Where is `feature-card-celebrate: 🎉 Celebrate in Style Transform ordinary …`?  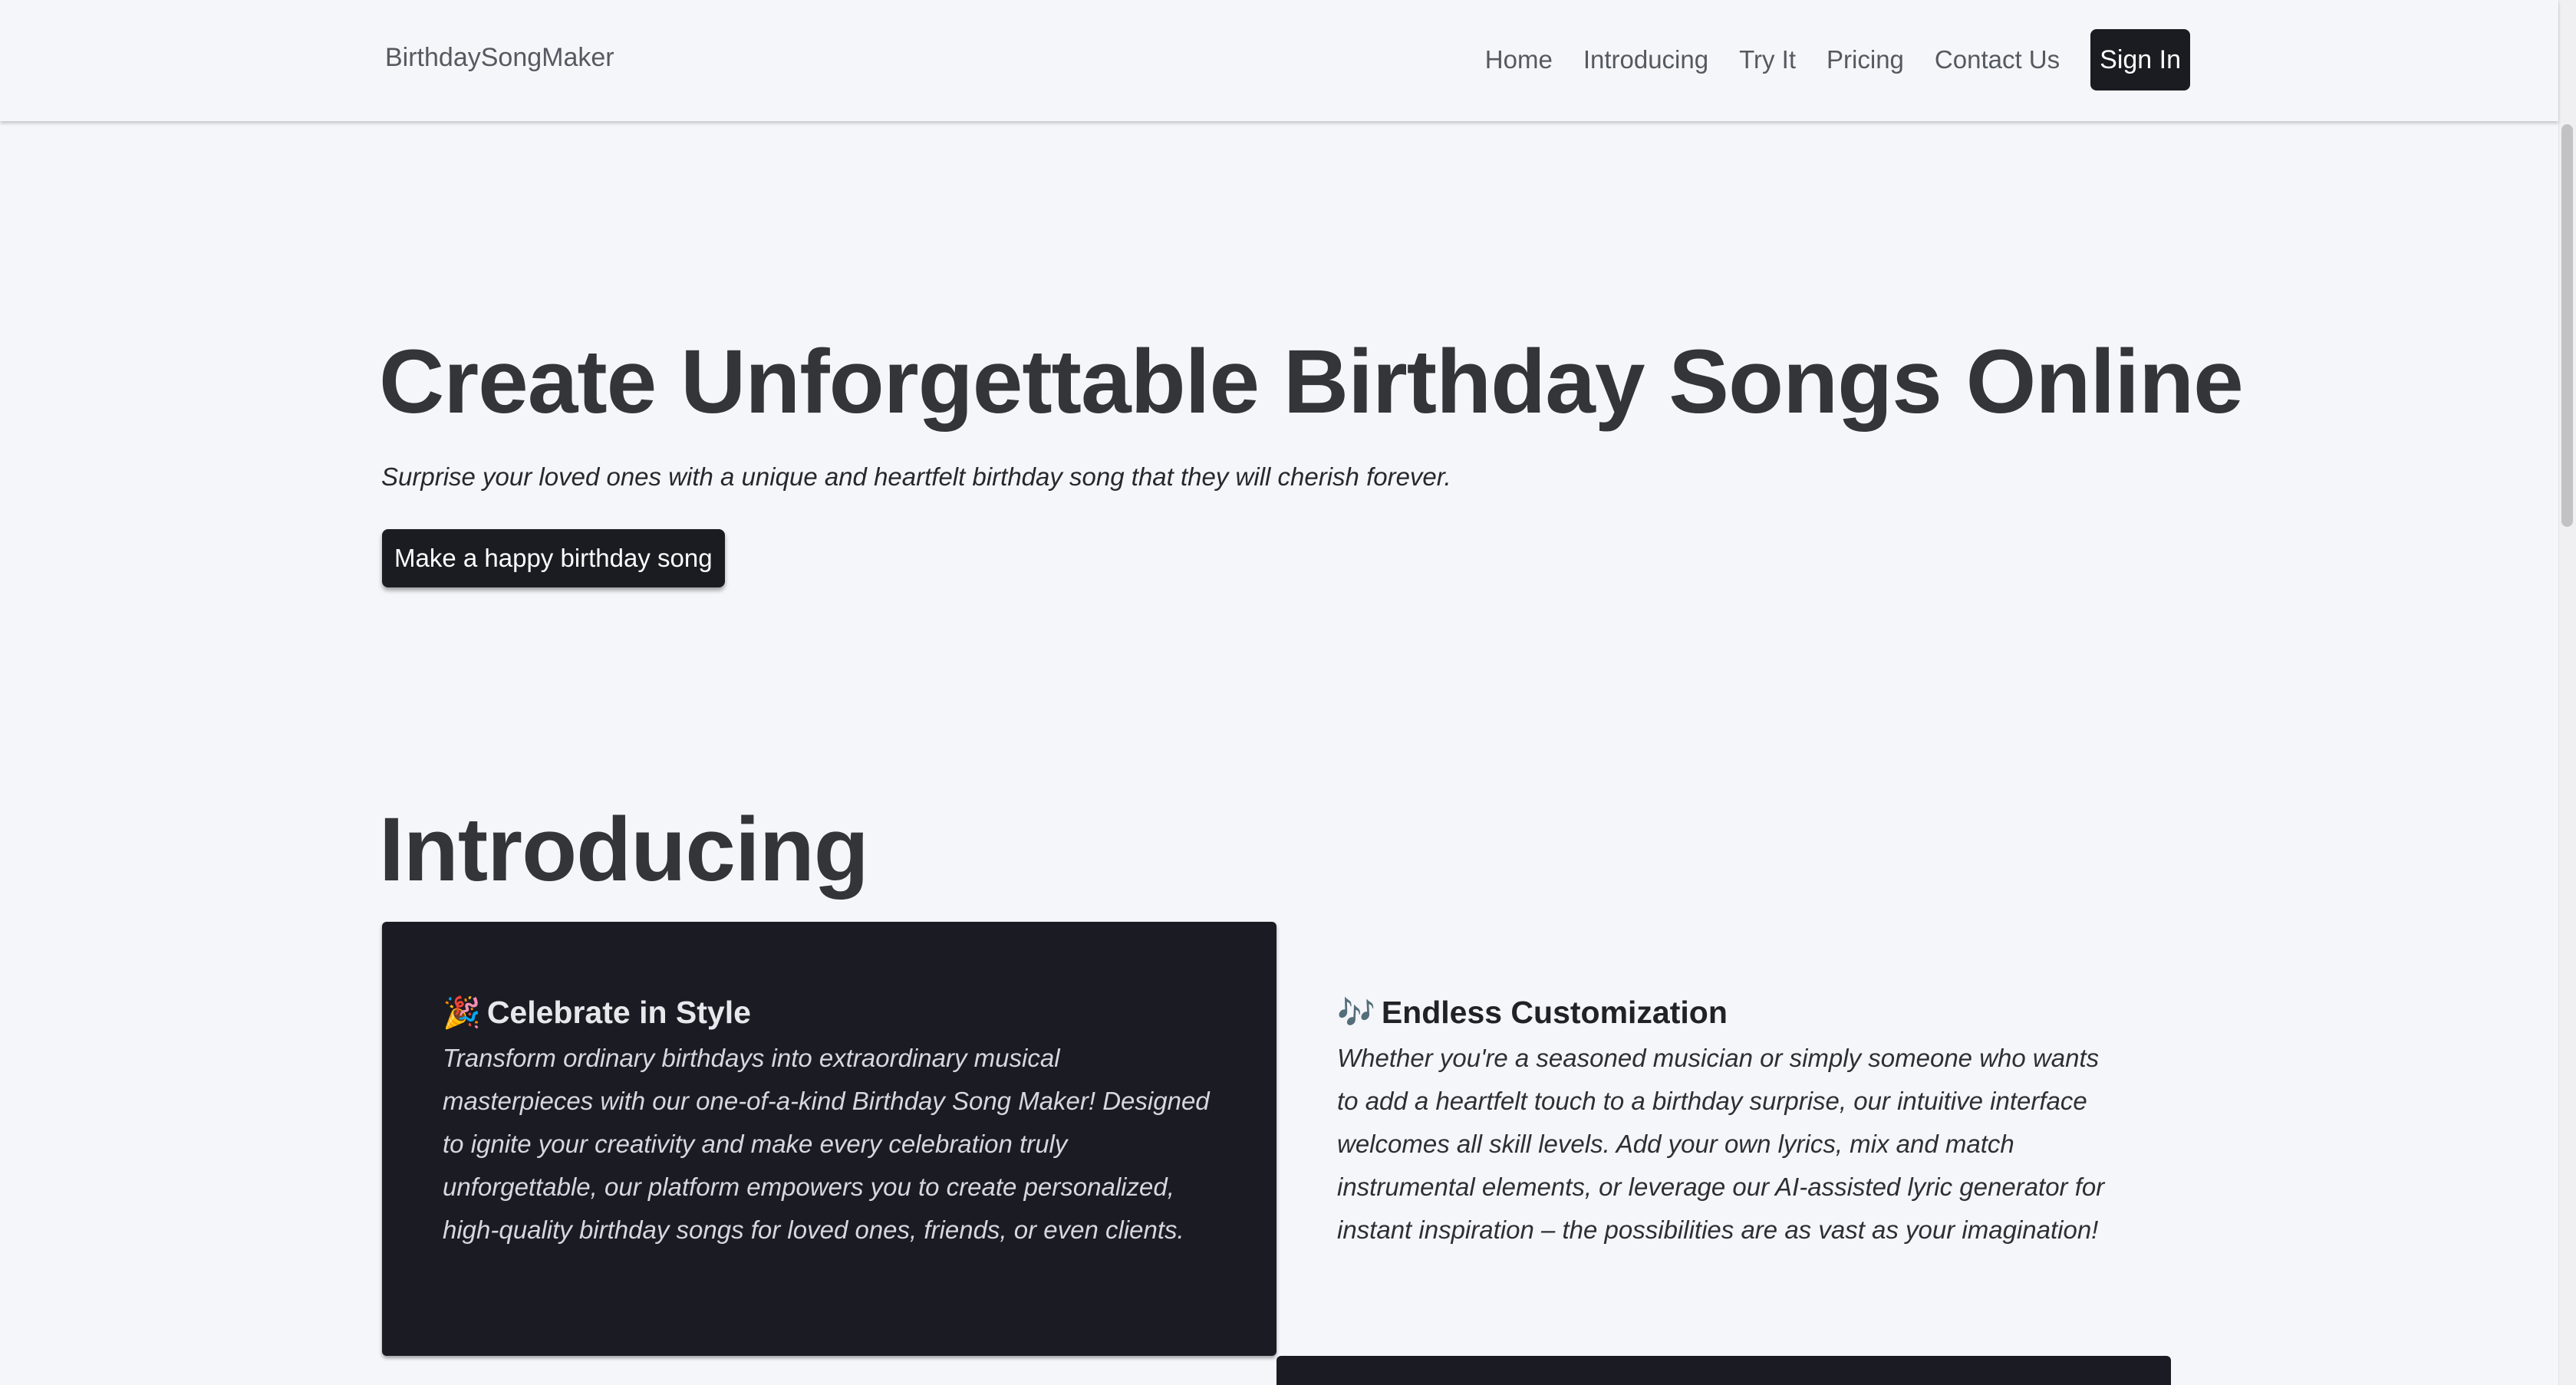
feature-card-celebrate: 🎉 Celebrate in Style Transform ordinary … is located at coordinates (829, 1139).